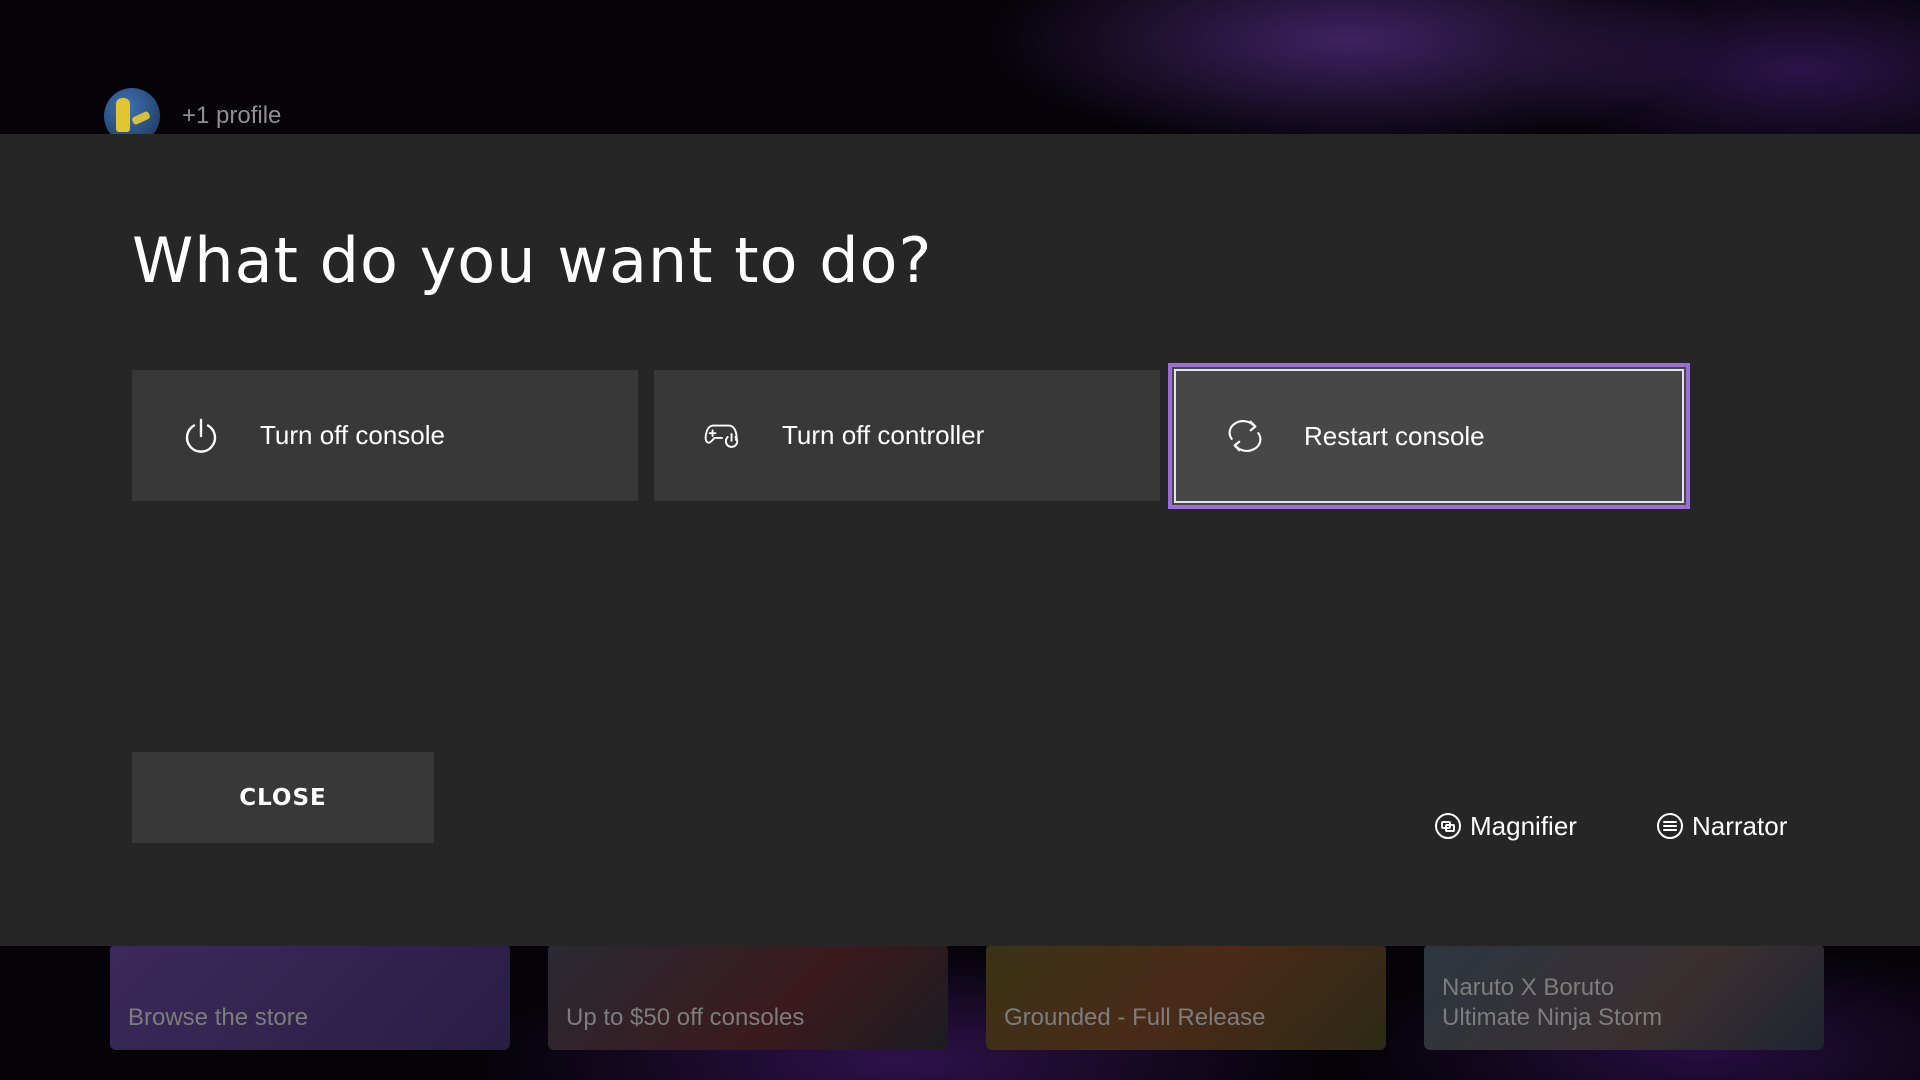 This screenshot has height=1080, width=1920. I want to click on turn-off-controller-button: Turn off controller, so click(907, 435).